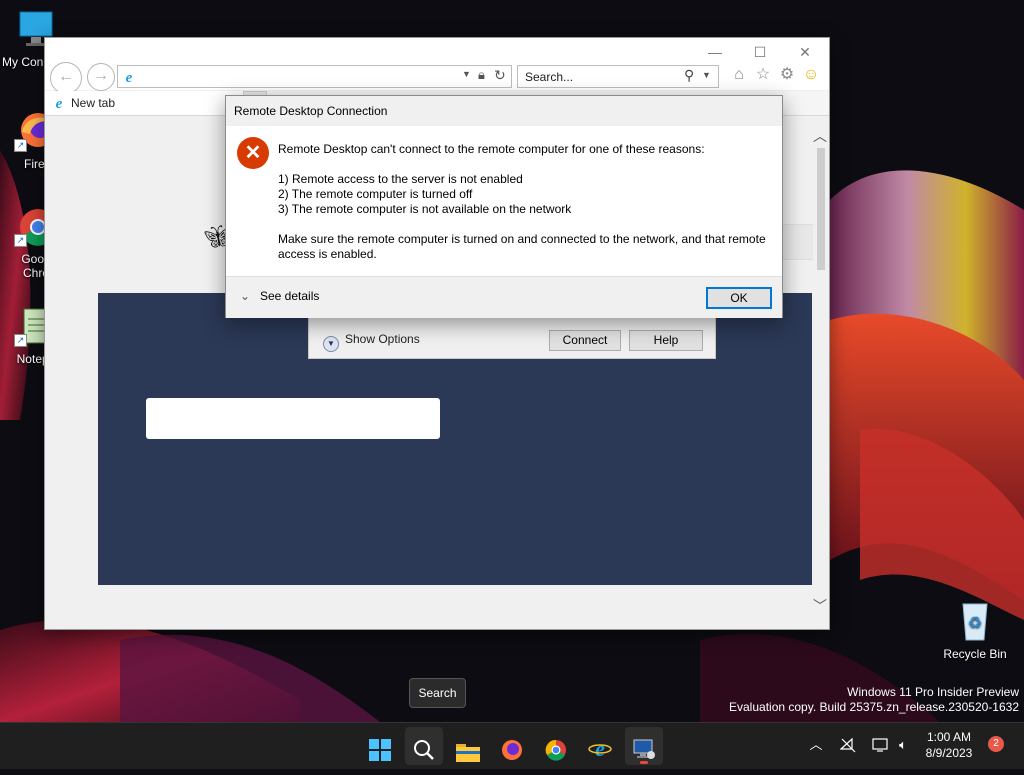 This screenshot has width=1024, height=775. Describe the element at coordinates (382, 339) in the screenshot. I see `show-options-label: Show Options` at that location.